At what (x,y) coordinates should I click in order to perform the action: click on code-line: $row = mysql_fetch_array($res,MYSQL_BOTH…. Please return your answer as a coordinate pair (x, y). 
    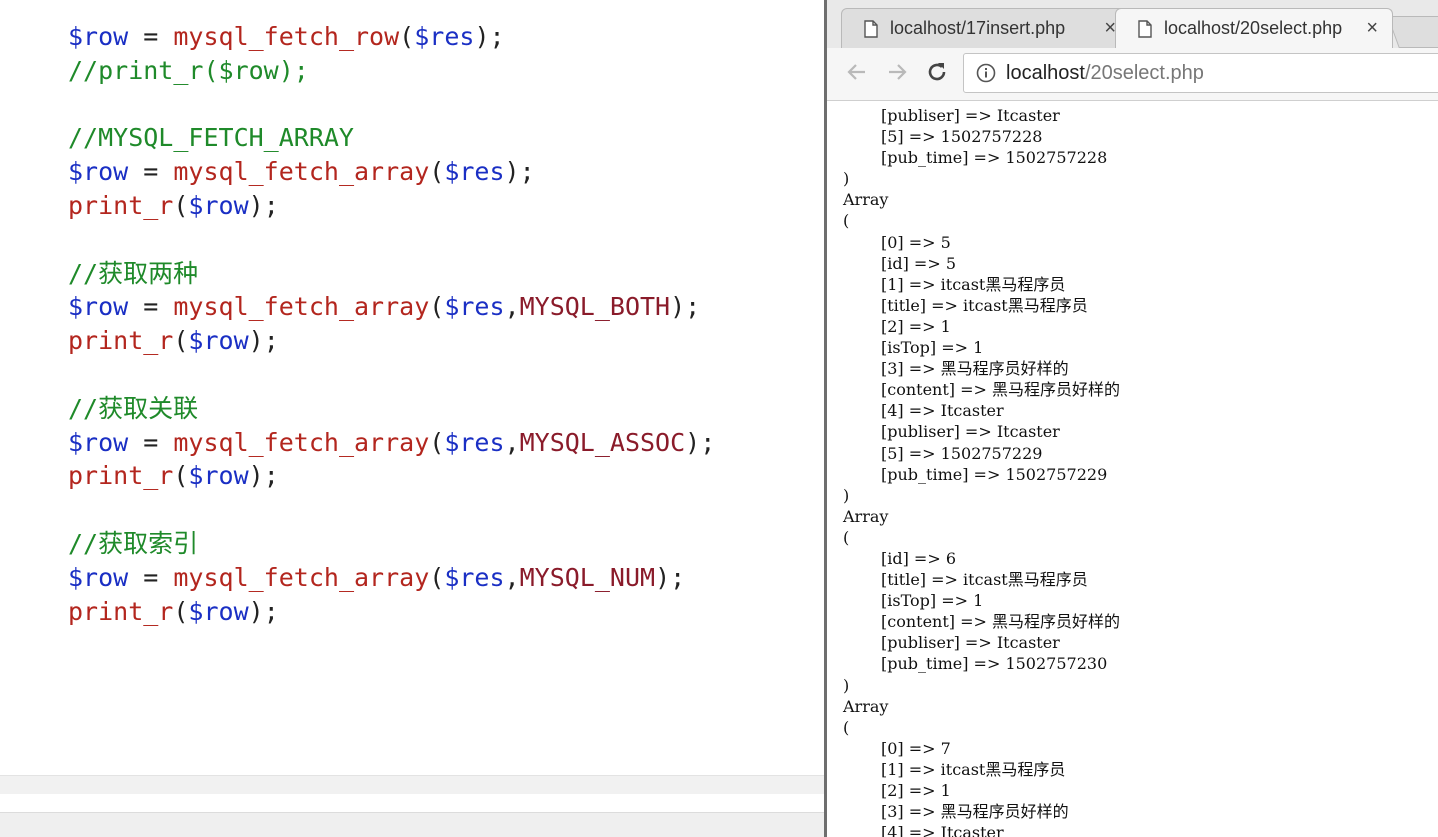
    Looking at the image, I should click on (391, 307).